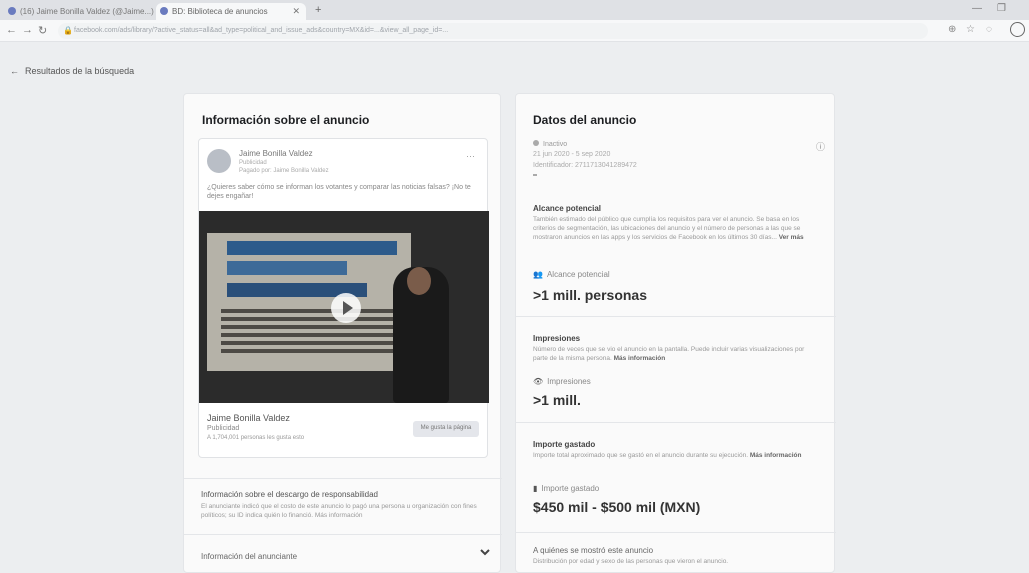 The image size is (1029, 573). Describe the element at coordinates (296, 11) in the screenshot. I see `close-tab-icon: ✕` at that location.